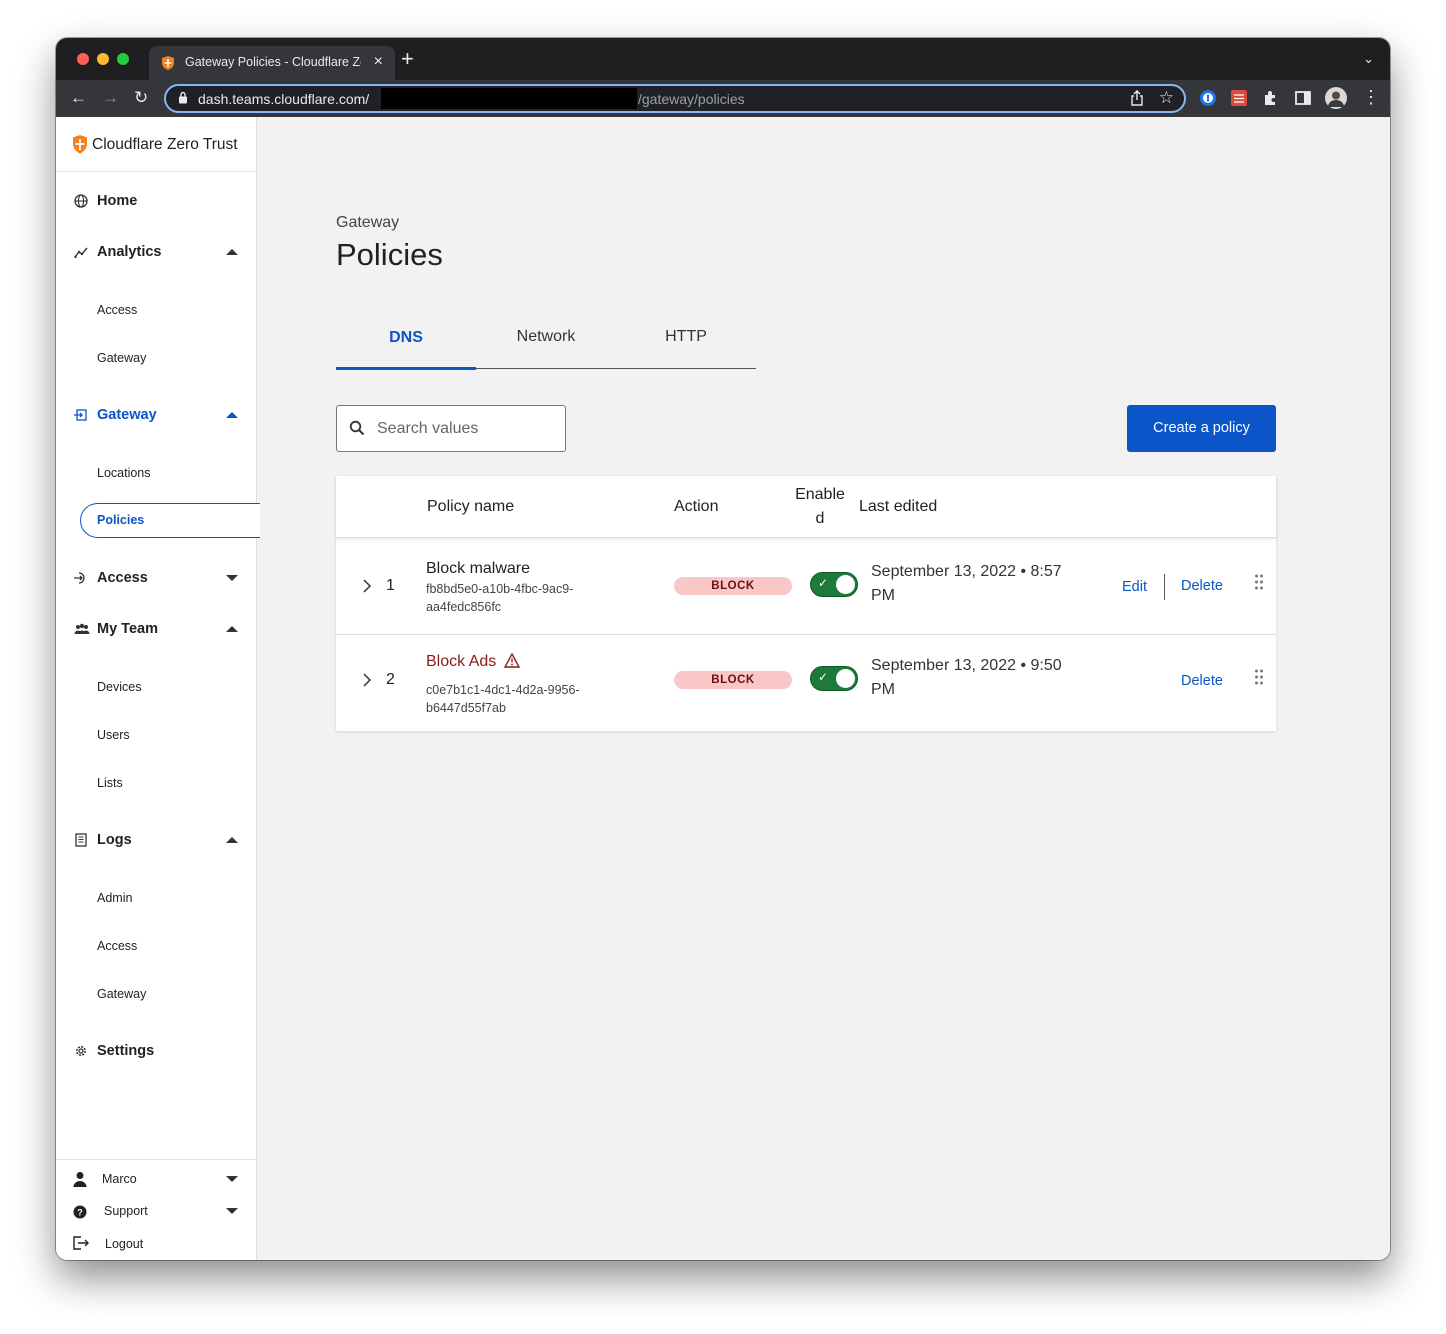 This screenshot has height=1334, width=1446. Describe the element at coordinates (117, 946) in the screenshot. I see `sidebar-subitem-logs-access: Access` at that location.